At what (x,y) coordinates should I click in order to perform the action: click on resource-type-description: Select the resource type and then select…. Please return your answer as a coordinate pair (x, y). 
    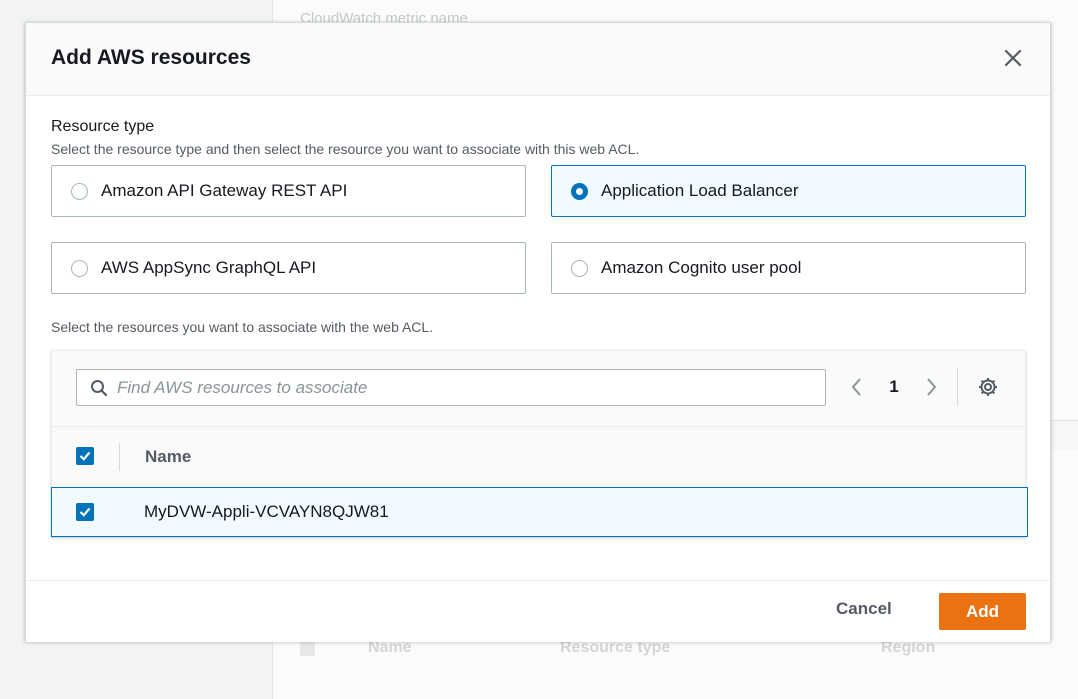
    Looking at the image, I should click on (345, 149).